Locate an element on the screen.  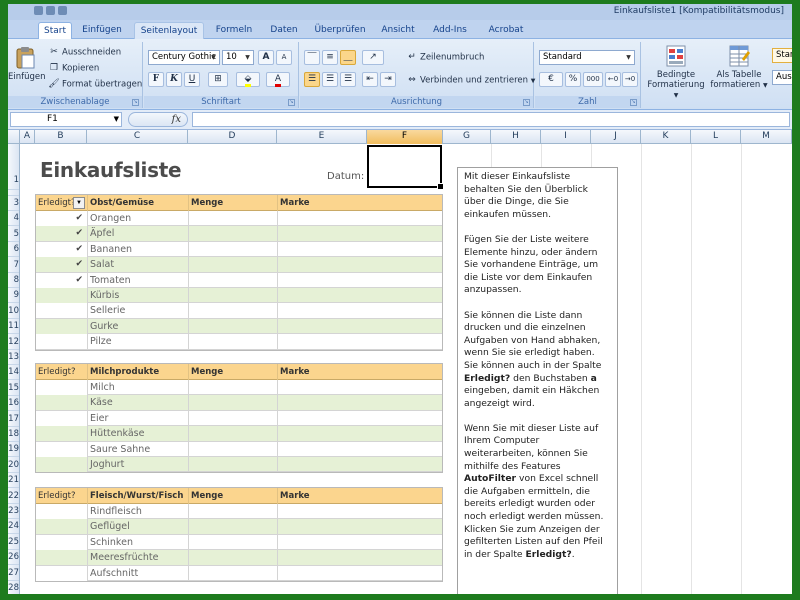
row-header-15: 15 is located at coordinates (13, 388).